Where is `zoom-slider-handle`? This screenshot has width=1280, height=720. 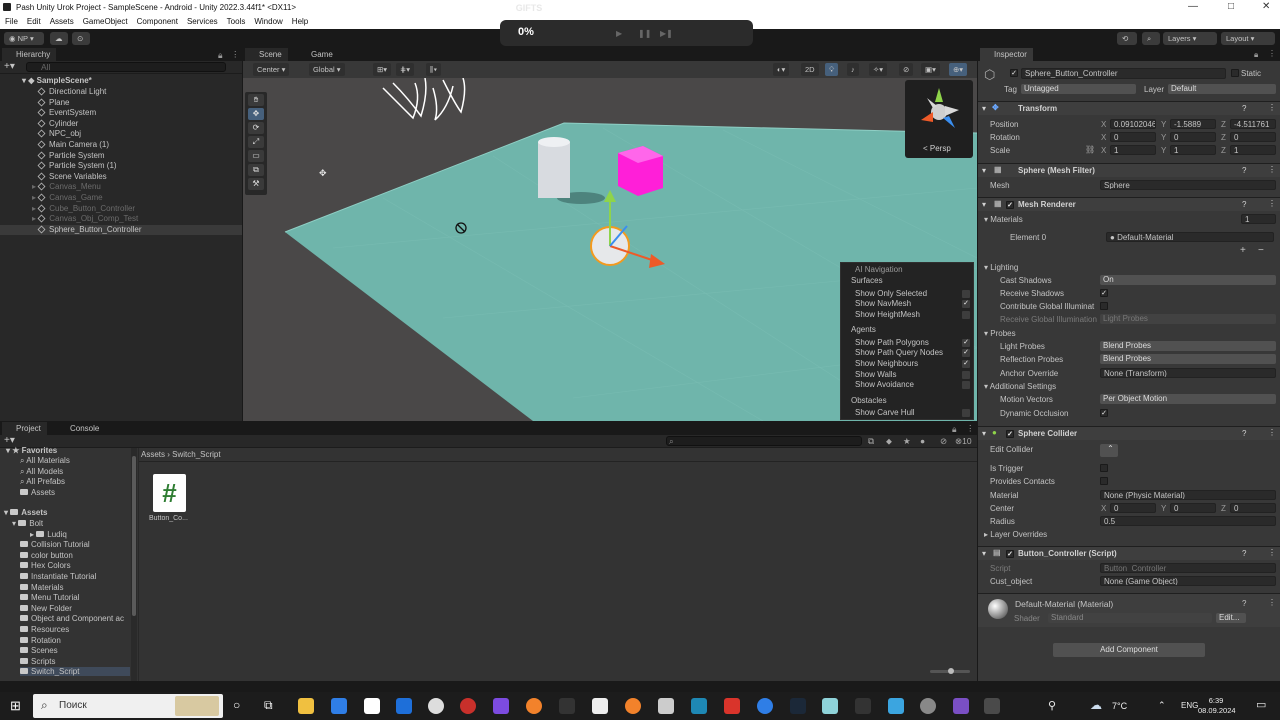 zoom-slider-handle is located at coordinates (951, 671).